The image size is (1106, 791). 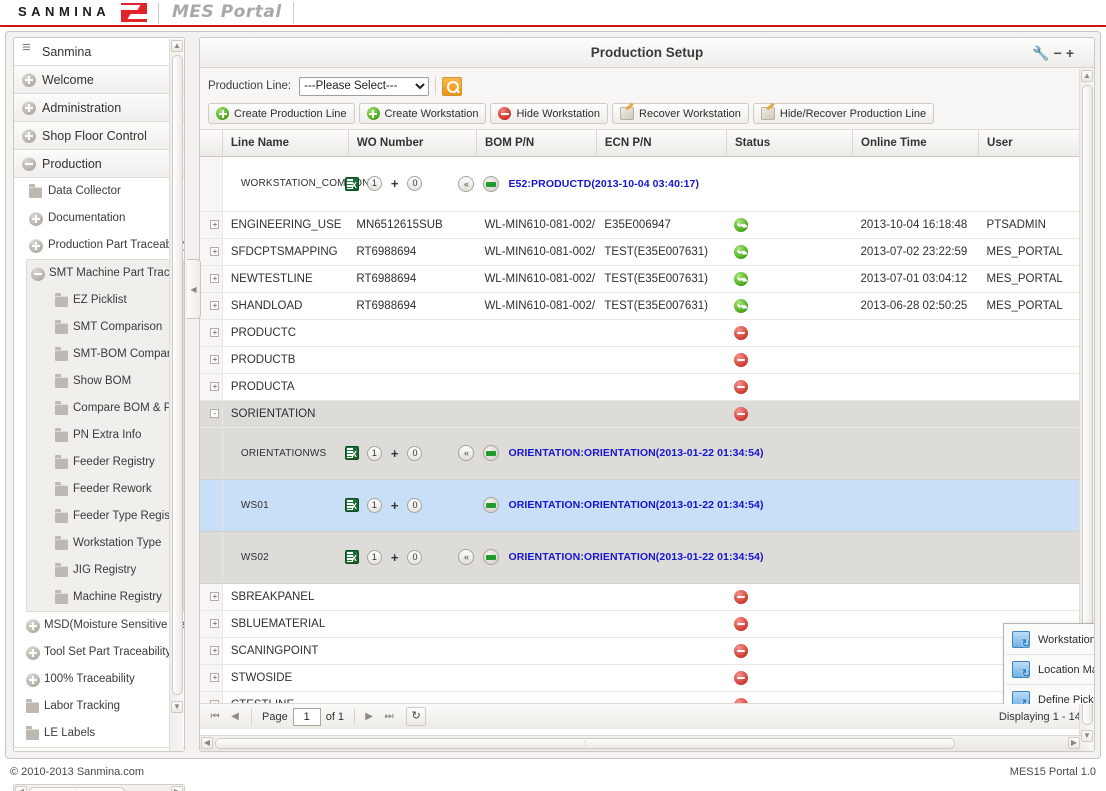 I want to click on refresh-icon: ↻, so click(x=416, y=716).